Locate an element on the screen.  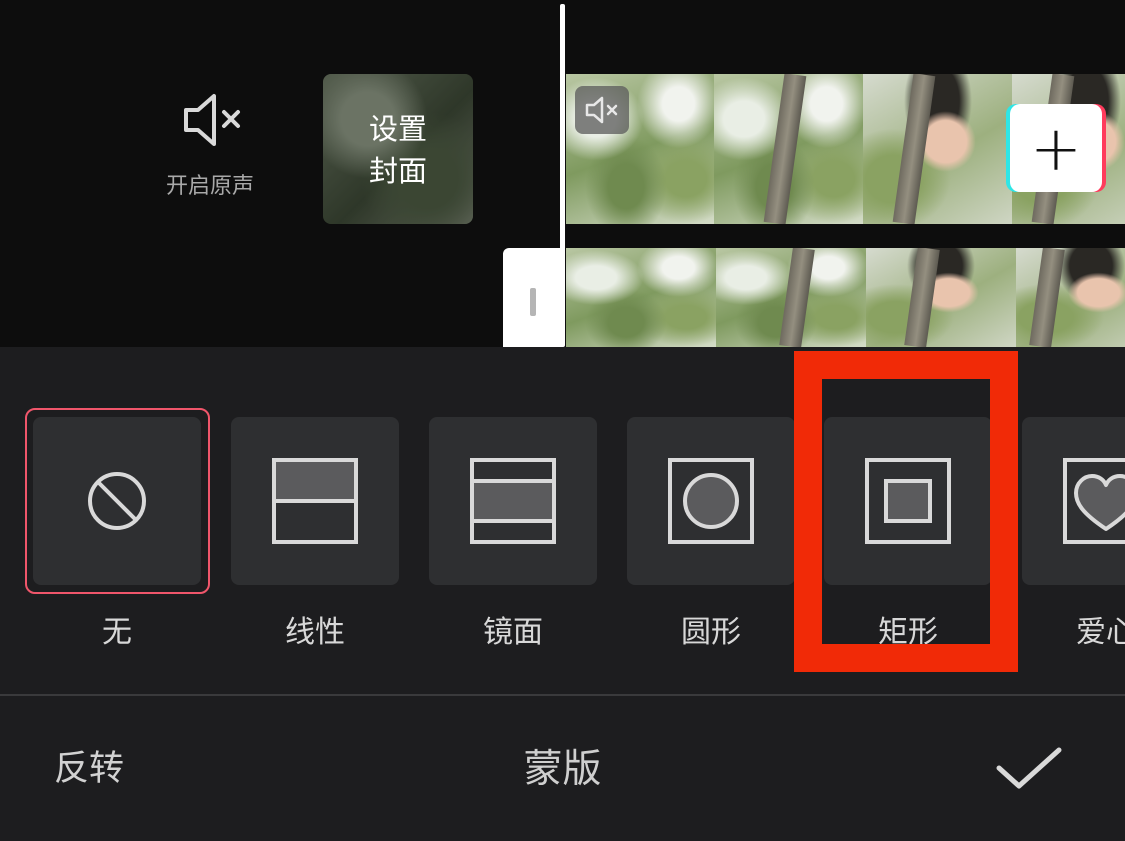
none-icon is located at coordinates (117, 501).